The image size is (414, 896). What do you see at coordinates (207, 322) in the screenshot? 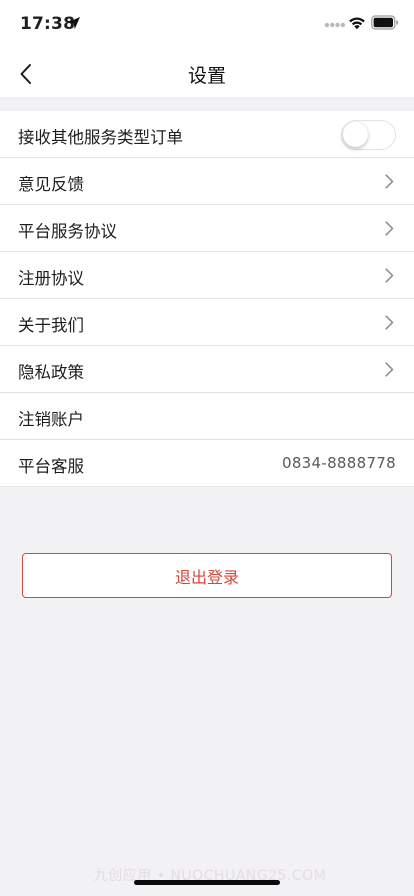
I see `settings-row-about-us: 关于我们` at bounding box center [207, 322].